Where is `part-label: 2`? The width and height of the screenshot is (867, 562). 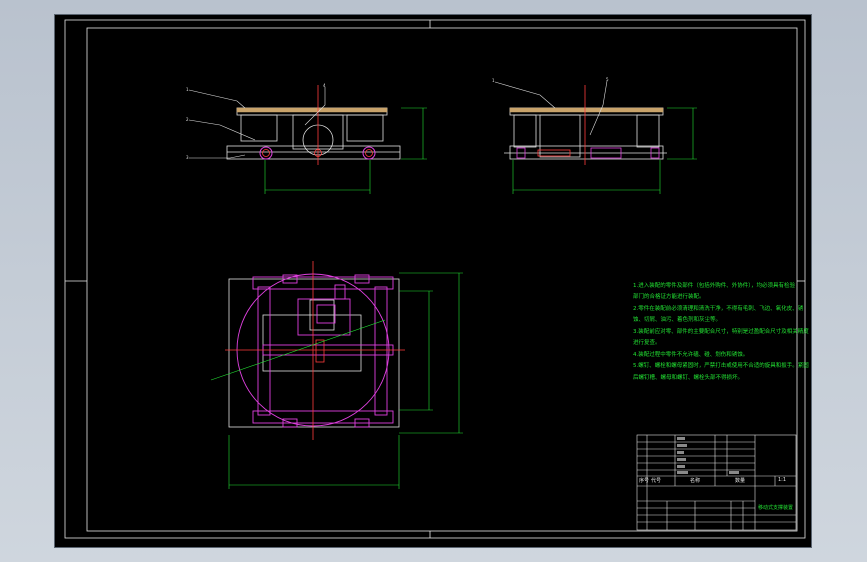 part-label: 2 is located at coordinates (187, 119).